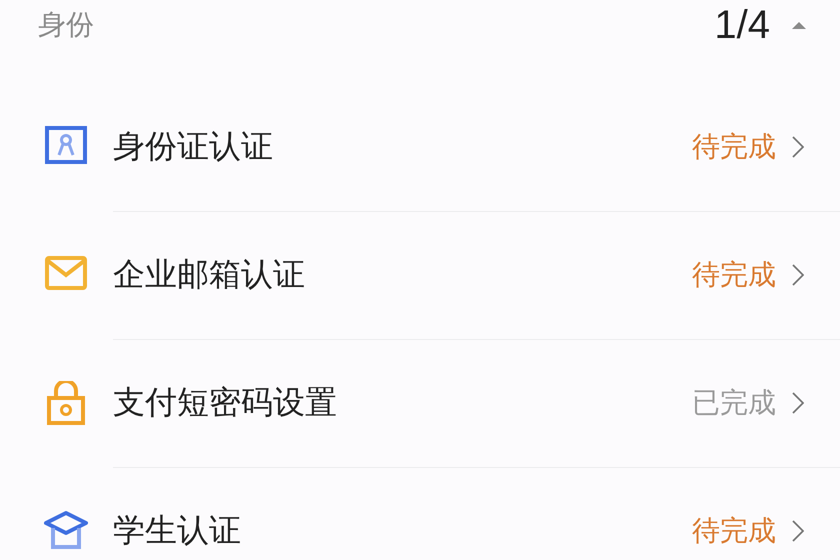  I want to click on item-label: 学生认证, so click(177, 530).